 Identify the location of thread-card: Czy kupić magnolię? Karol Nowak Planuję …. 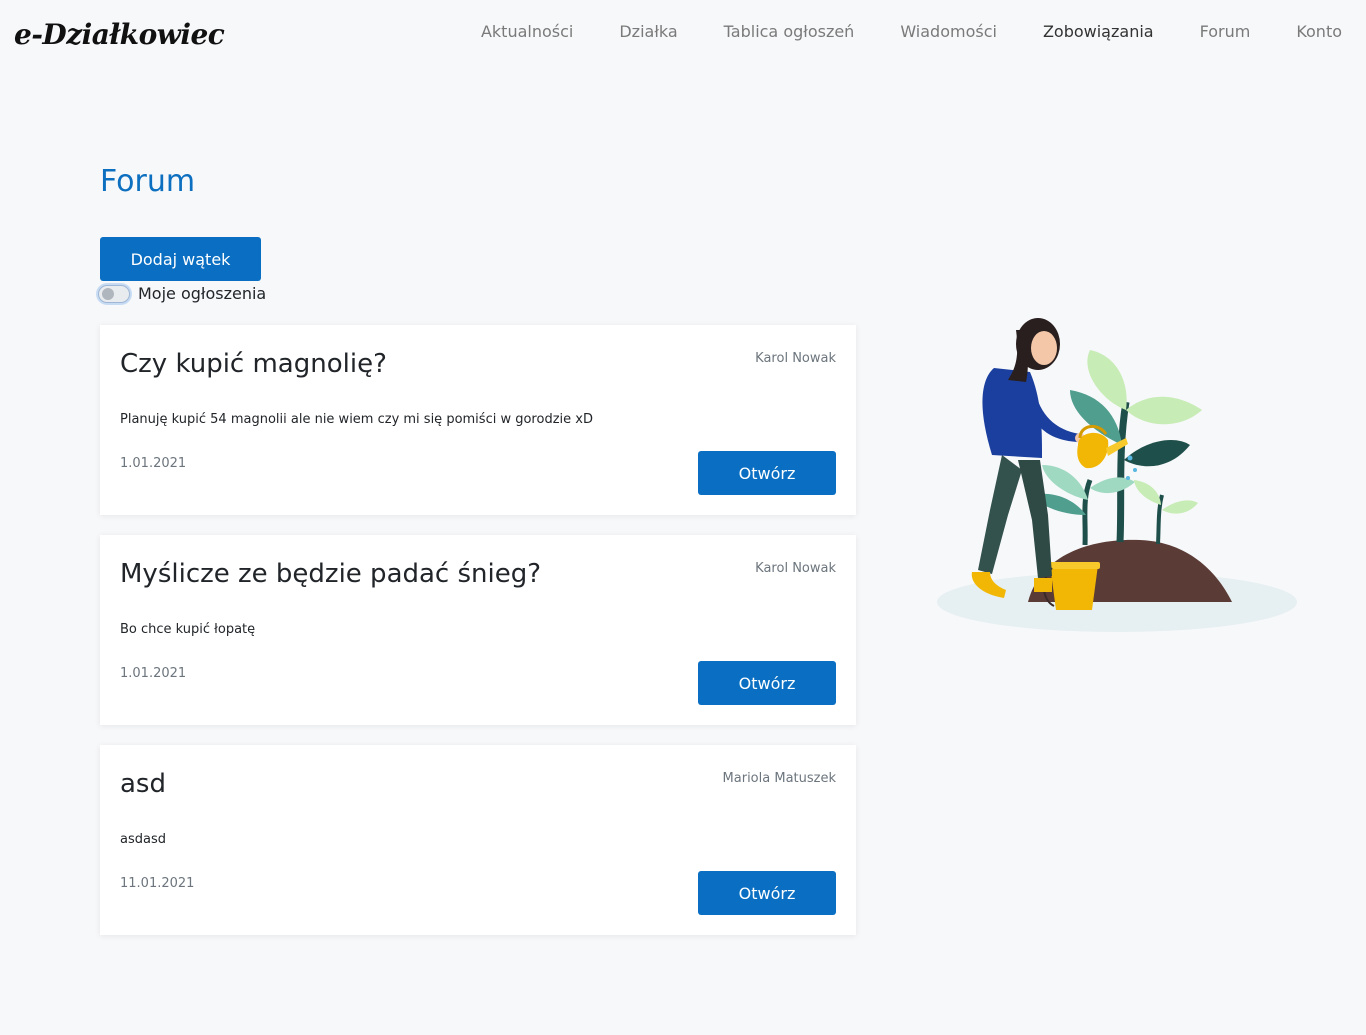
(478, 420).